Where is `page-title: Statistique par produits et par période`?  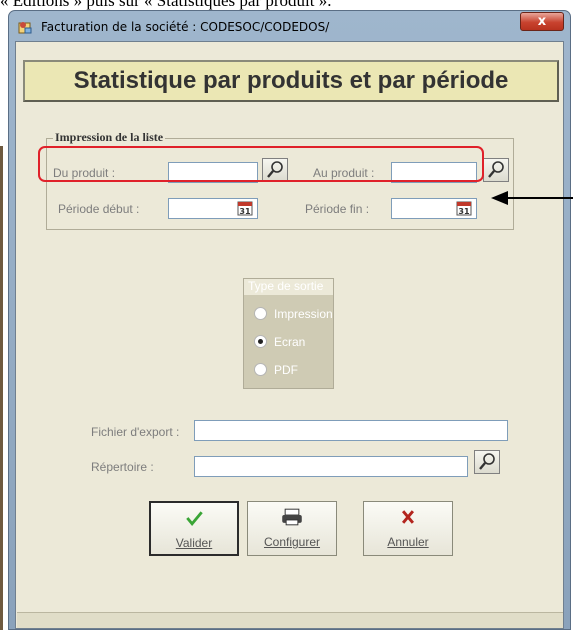
page-title: Statistique par produits et par période is located at coordinates (291, 81).